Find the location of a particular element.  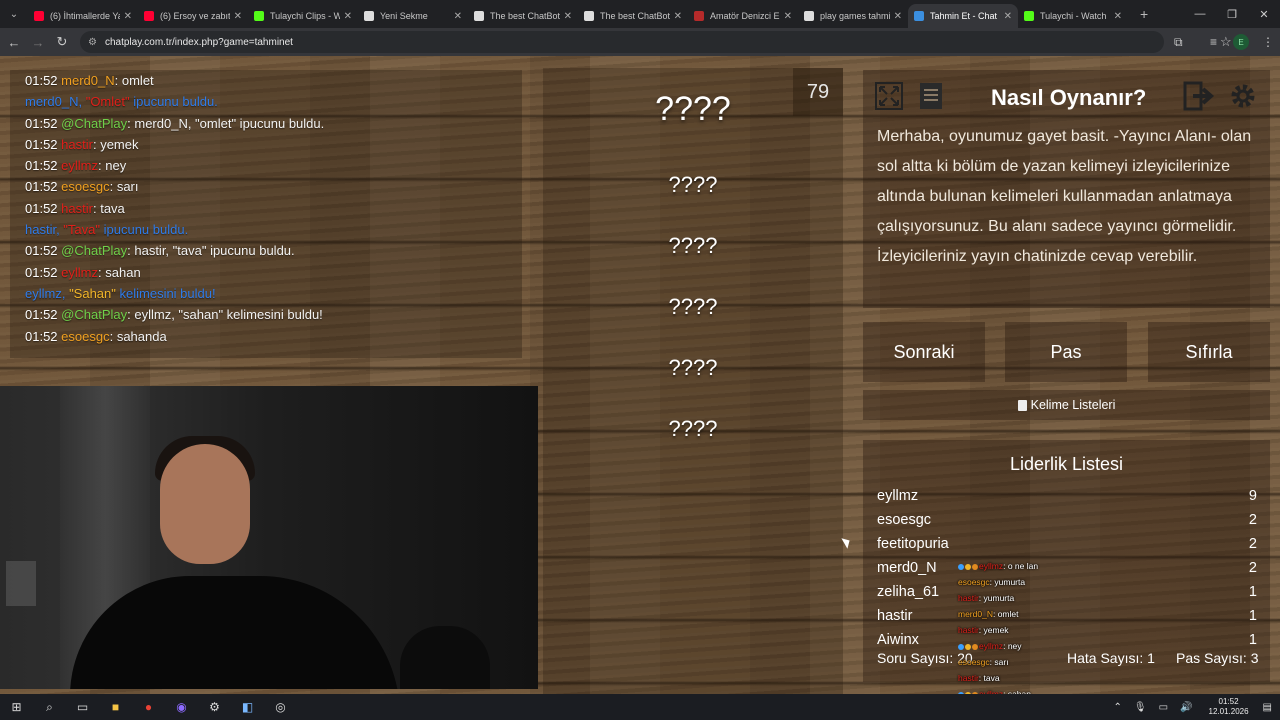

bookmark-star-icon: ☆ is located at coordinates (1226, 42).